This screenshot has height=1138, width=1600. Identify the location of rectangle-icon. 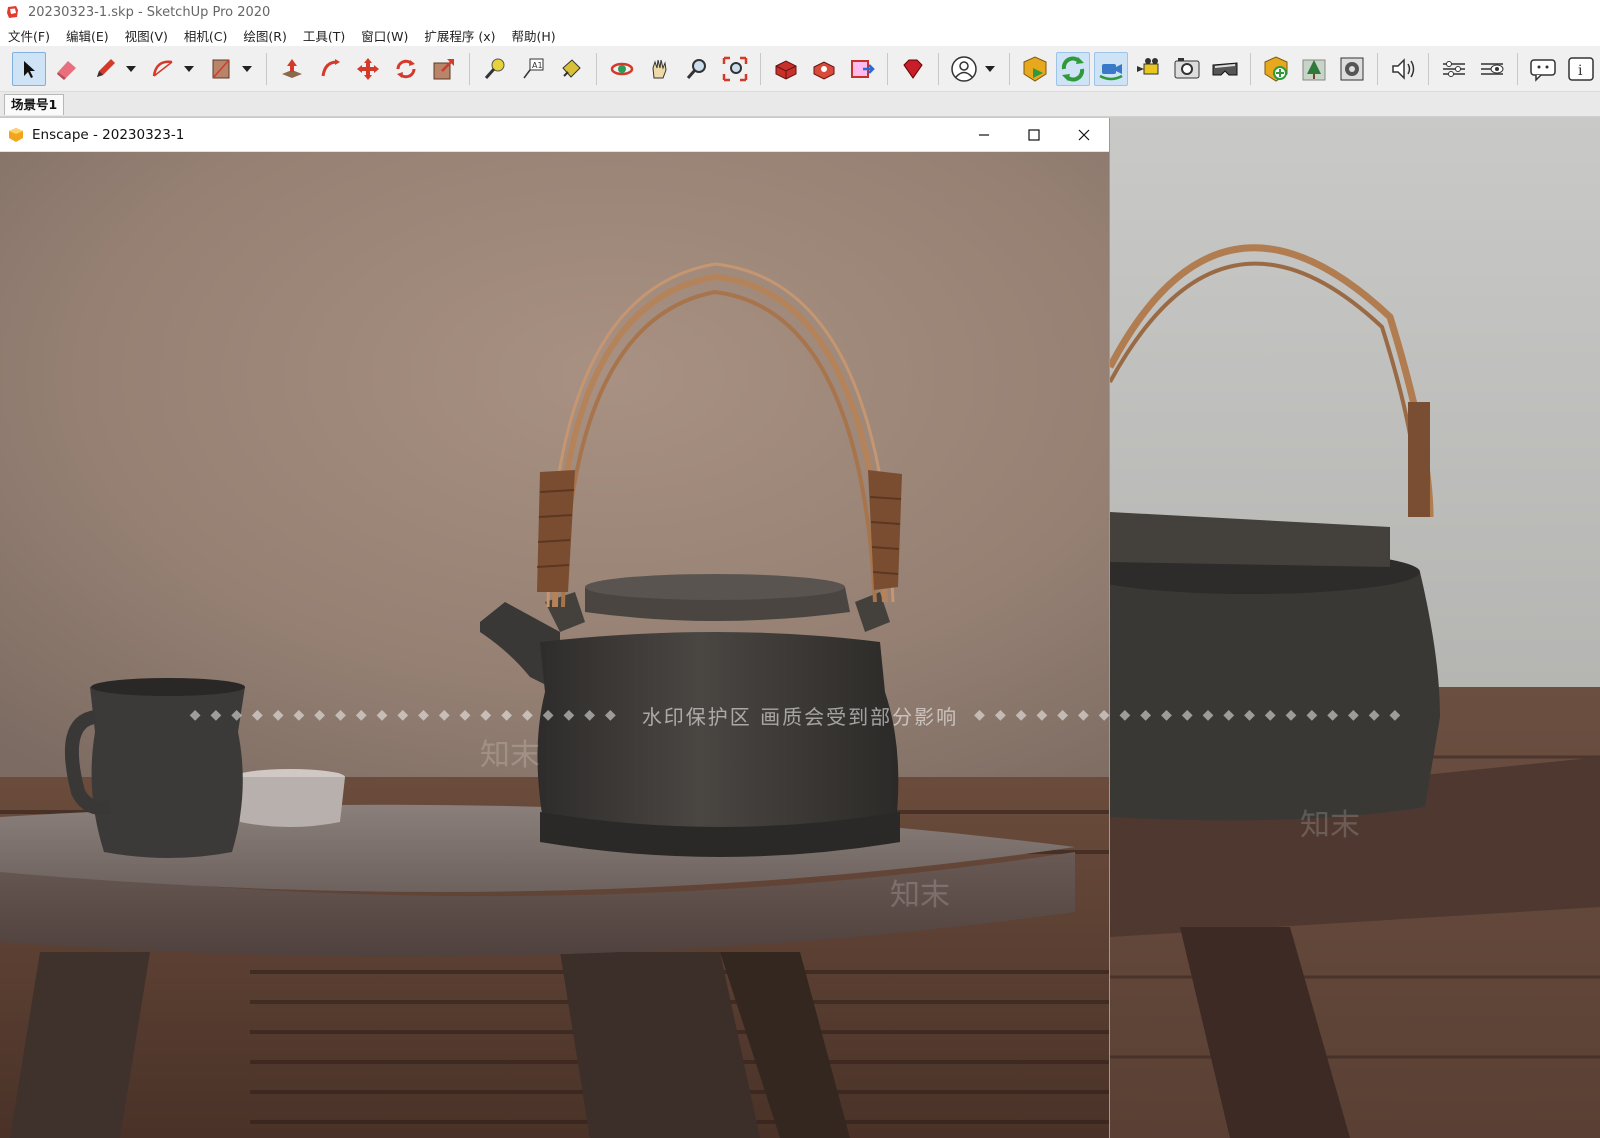
(221, 68).